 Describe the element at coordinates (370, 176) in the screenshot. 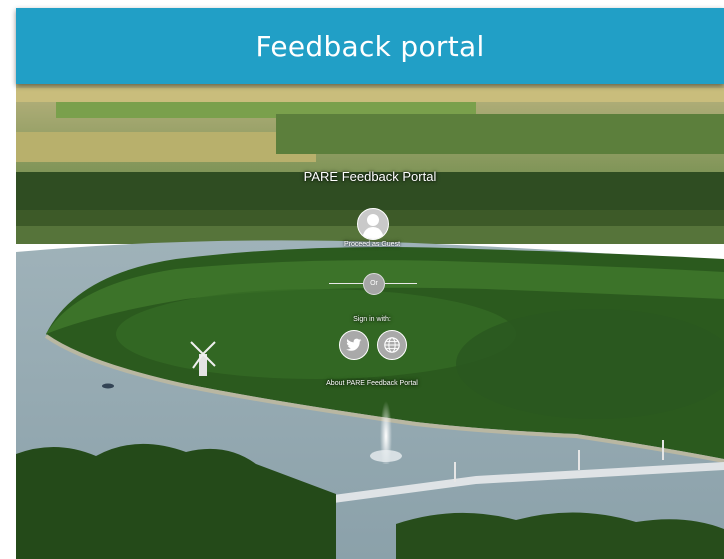

I see `portal-title: PARE Feedback Portal` at that location.